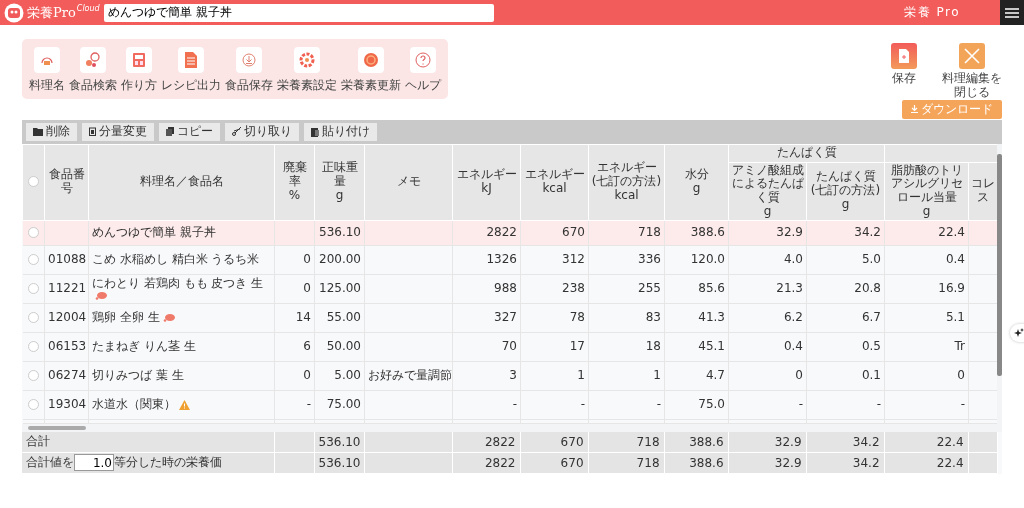 The image size is (1024, 508). I want to click on table-cell: 55.00, so click(343, 317).